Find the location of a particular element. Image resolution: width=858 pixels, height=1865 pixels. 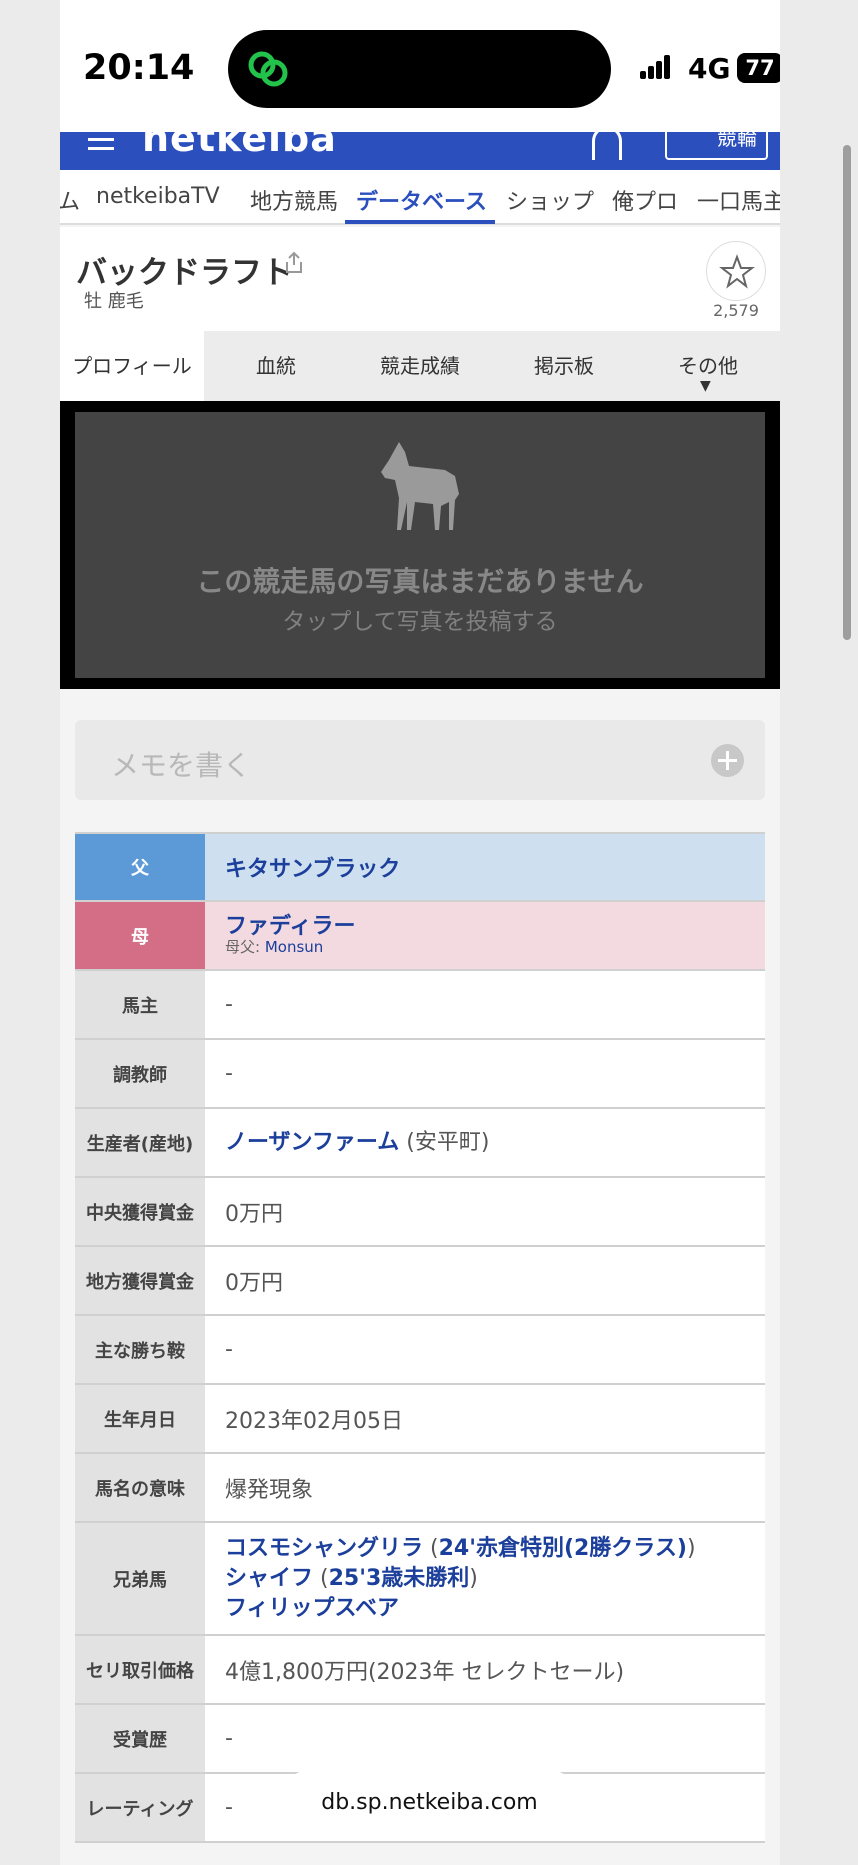

table-row-birthdate: 生年月日 2023年02月05日 is located at coordinates (420, 1419).